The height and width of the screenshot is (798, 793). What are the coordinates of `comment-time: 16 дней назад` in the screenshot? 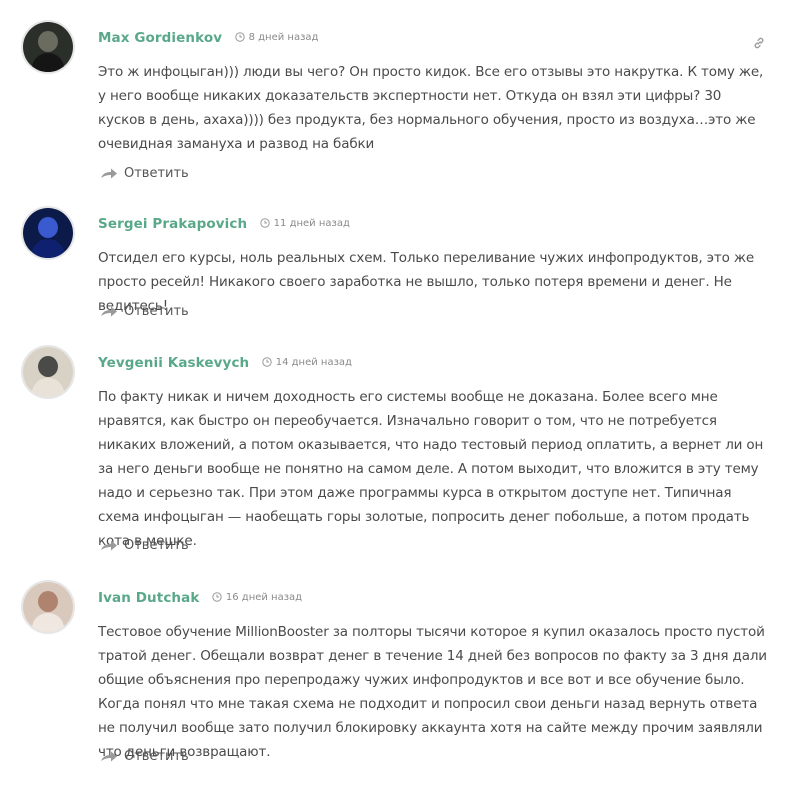 It's located at (257, 597).